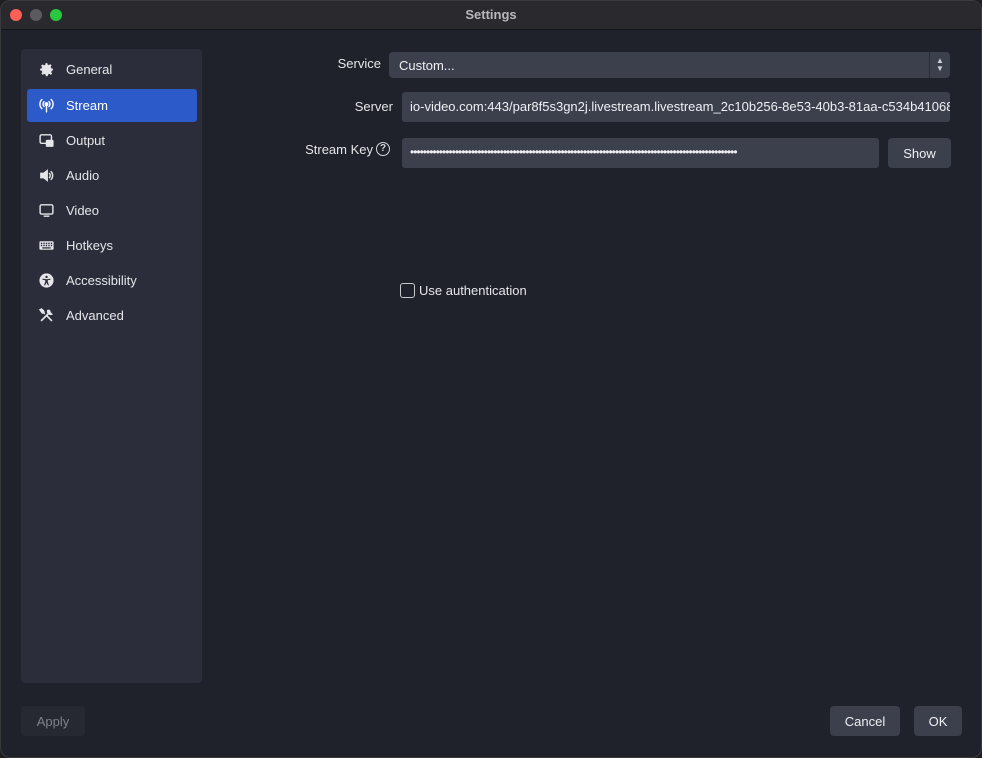  I want to click on cancel-button: Cancel, so click(865, 721).